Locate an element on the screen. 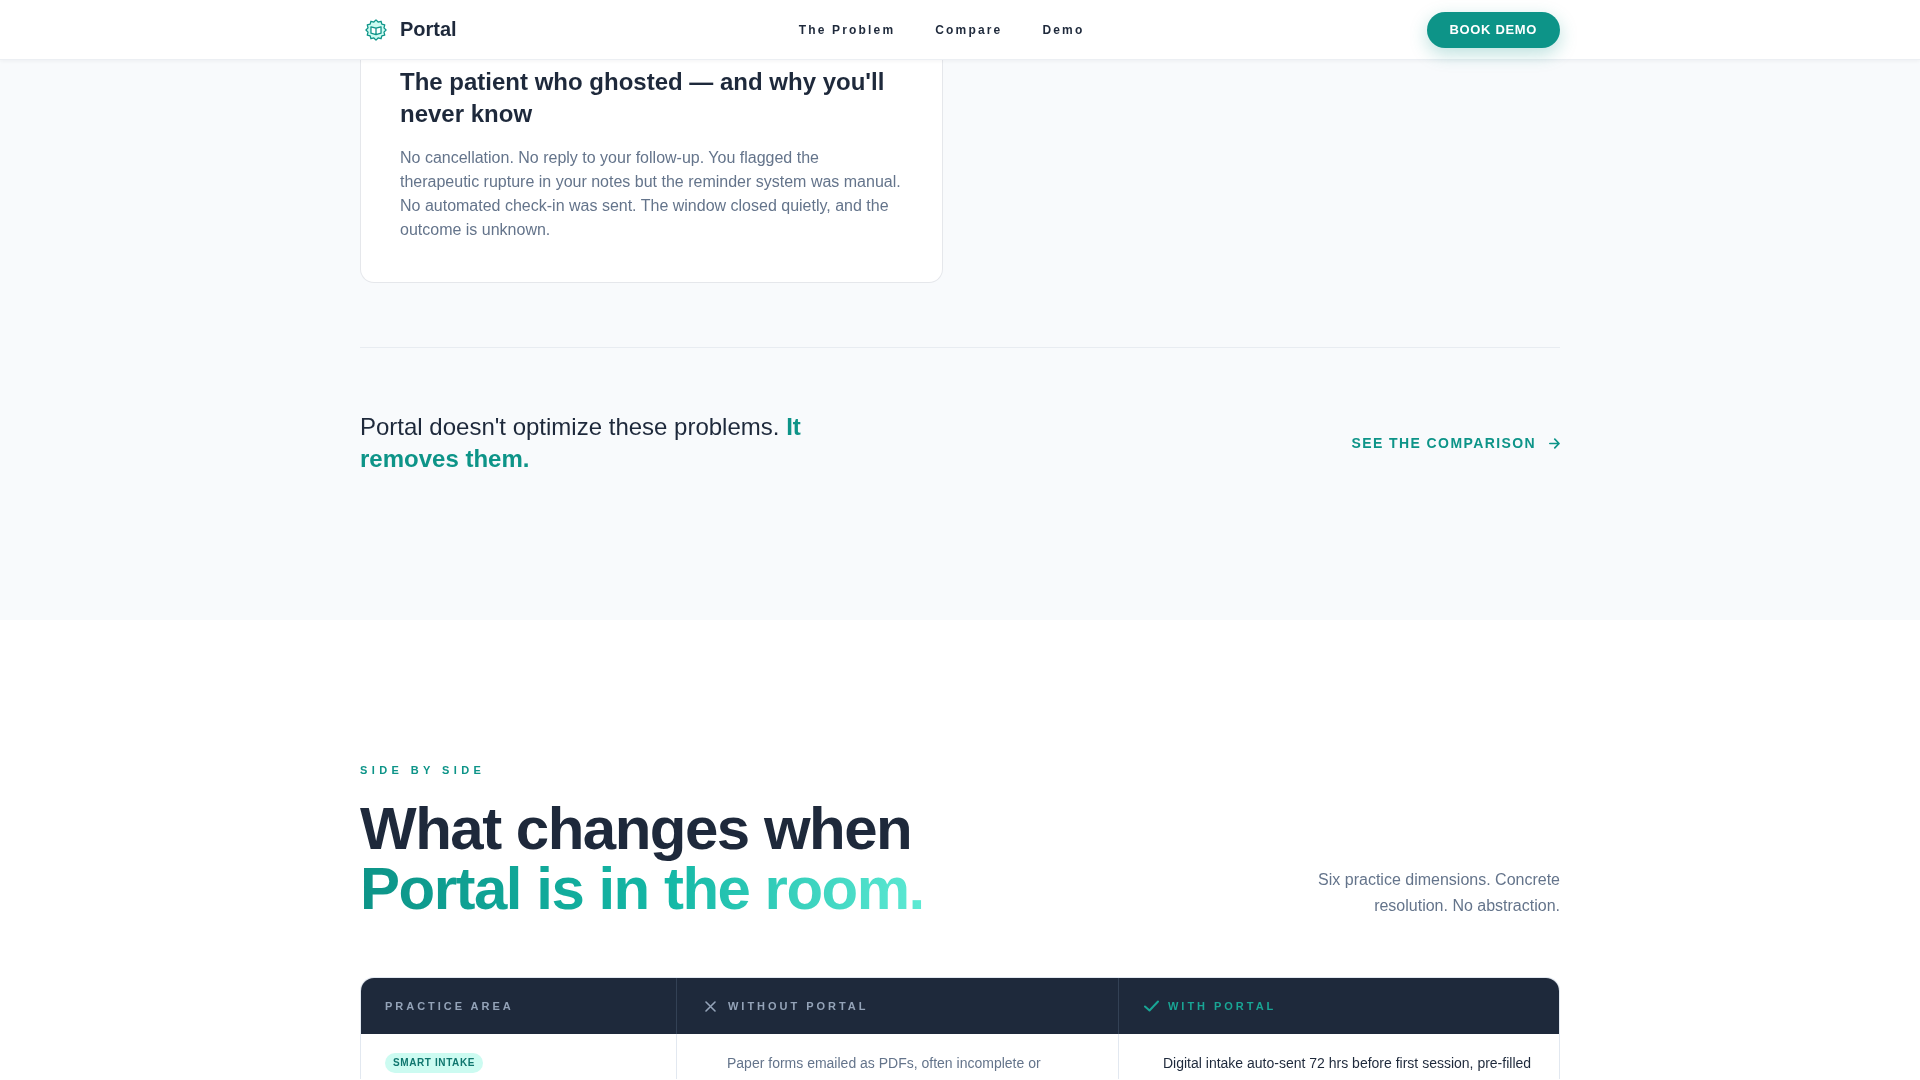  eyebrow-label: SIDE BY SIDE is located at coordinates (423, 770).